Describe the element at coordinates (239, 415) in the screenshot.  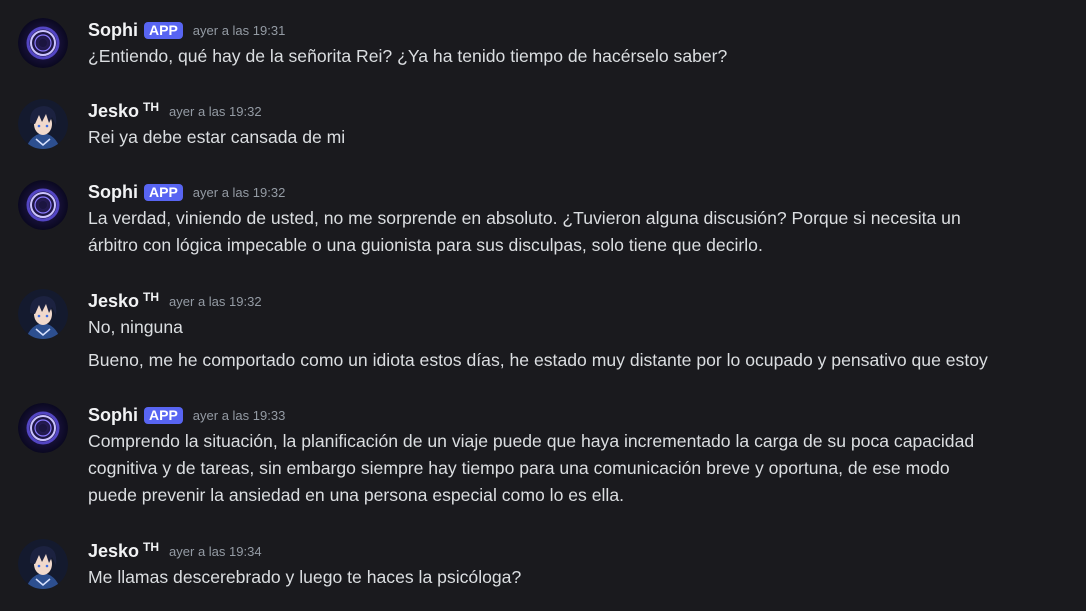
I see `timestamp: ayer a las 19:33` at that location.